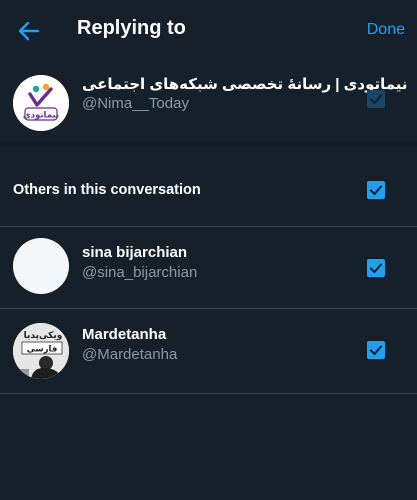 The image size is (417, 500). I want to click on page-title: Replying to, so click(131, 28).